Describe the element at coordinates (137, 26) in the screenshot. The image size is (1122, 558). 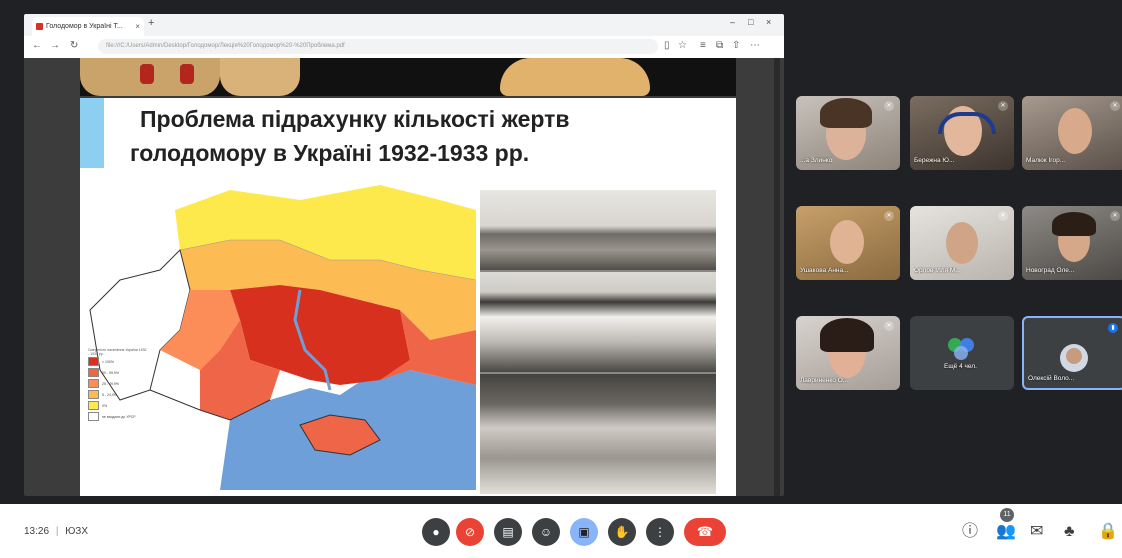
I see `tab-close-icon: ×` at that location.